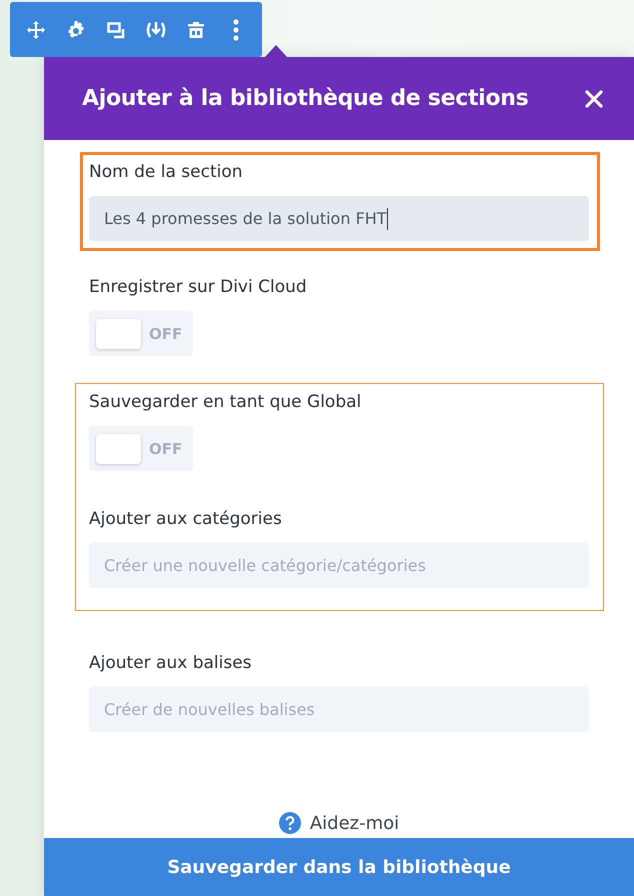 The width and height of the screenshot is (634, 896). Describe the element at coordinates (185, 519) in the screenshot. I see `field-label: Ajouter aux catégories` at that location.